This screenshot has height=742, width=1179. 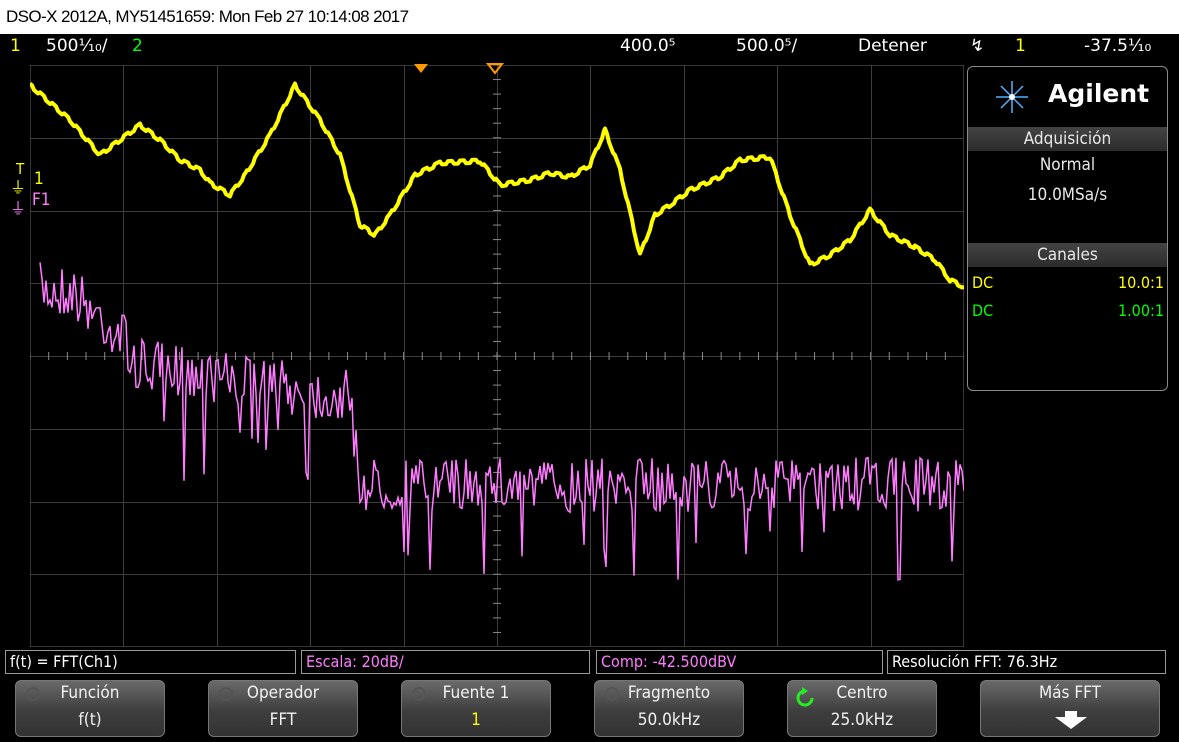 What do you see at coordinates (1026, 662) in the screenshot?
I see `resolution-info: Resolución FFT: 76.3Hz` at bounding box center [1026, 662].